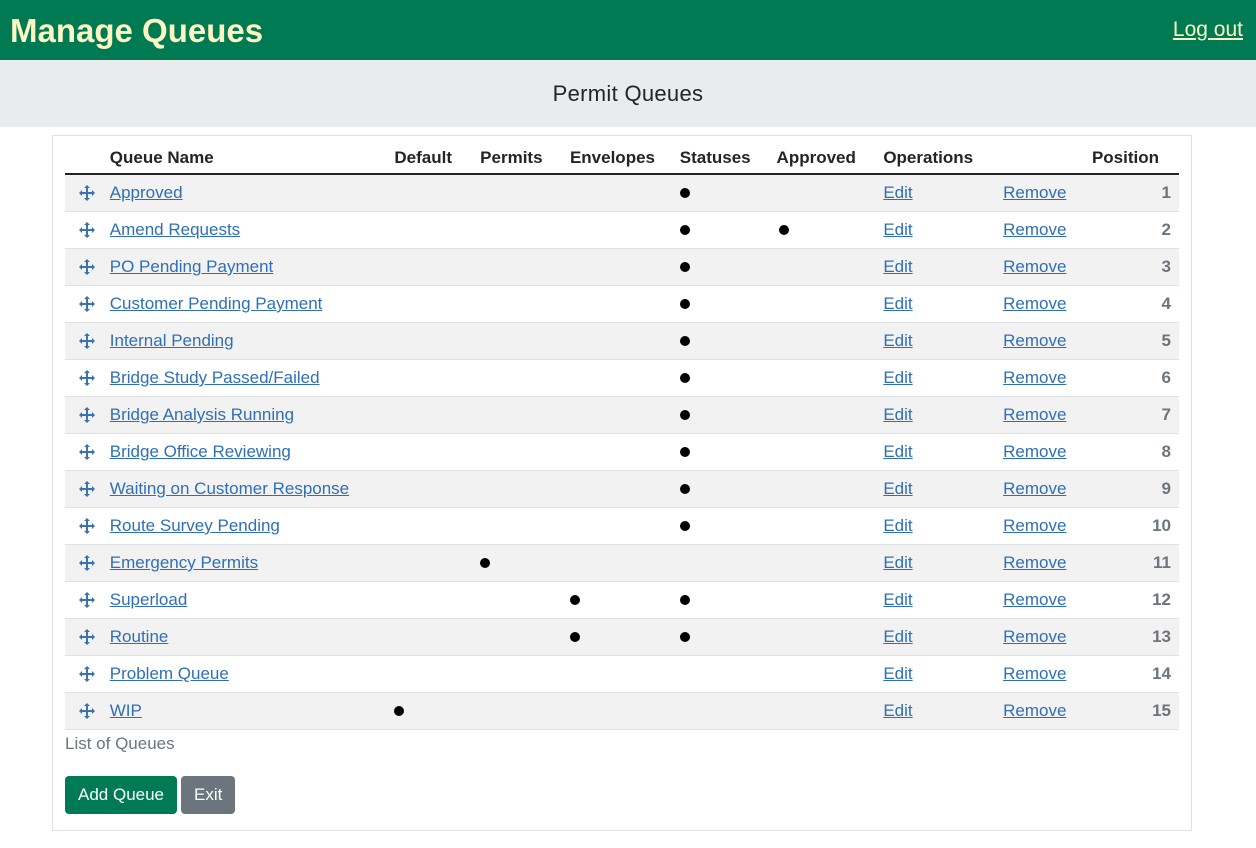 Image resolution: width=1256 pixels, height=848 pixels. I want to click on table-row: Problem Queue Edit Remove 14, so click(622, 674).